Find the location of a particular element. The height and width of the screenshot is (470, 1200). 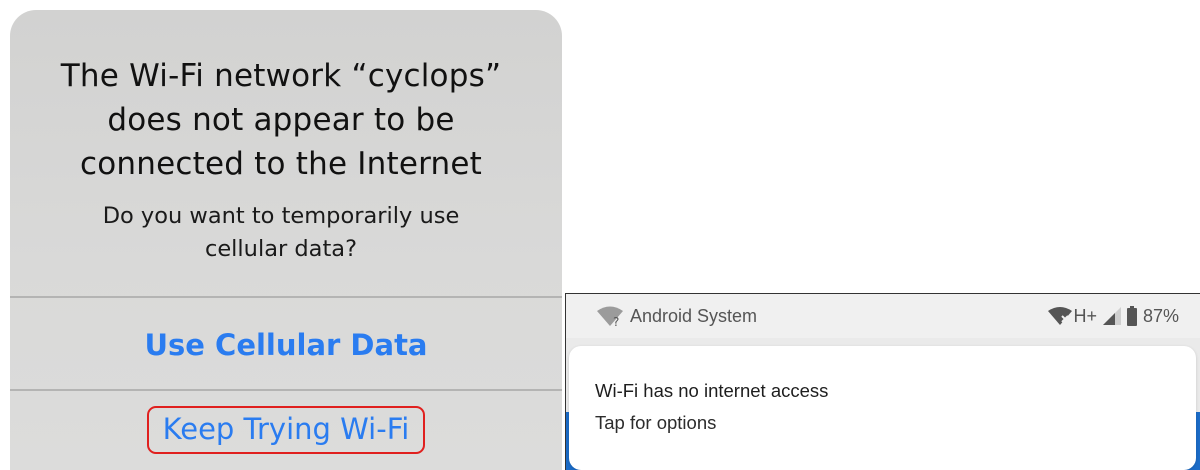

keep-trying-wifi-label: Keep Trying Wi-Fi is located at coordinates (286, 429).